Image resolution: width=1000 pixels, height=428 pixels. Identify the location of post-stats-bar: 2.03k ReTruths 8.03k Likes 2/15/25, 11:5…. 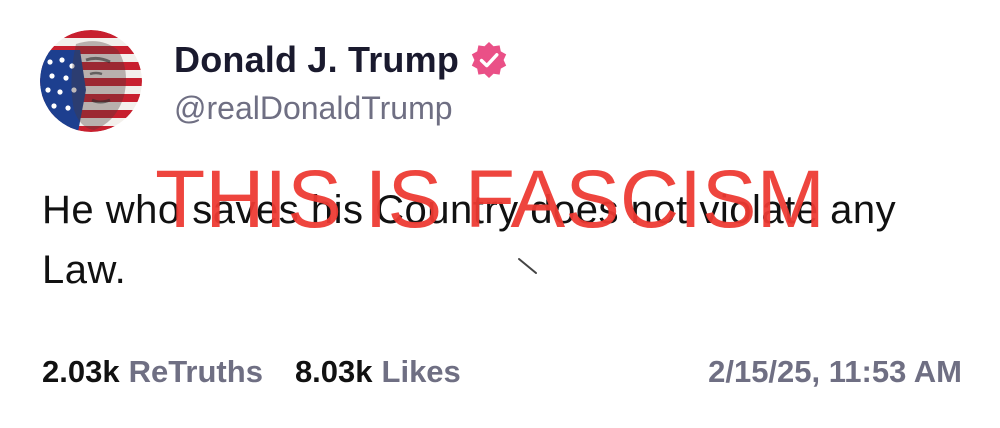
(502, 372).